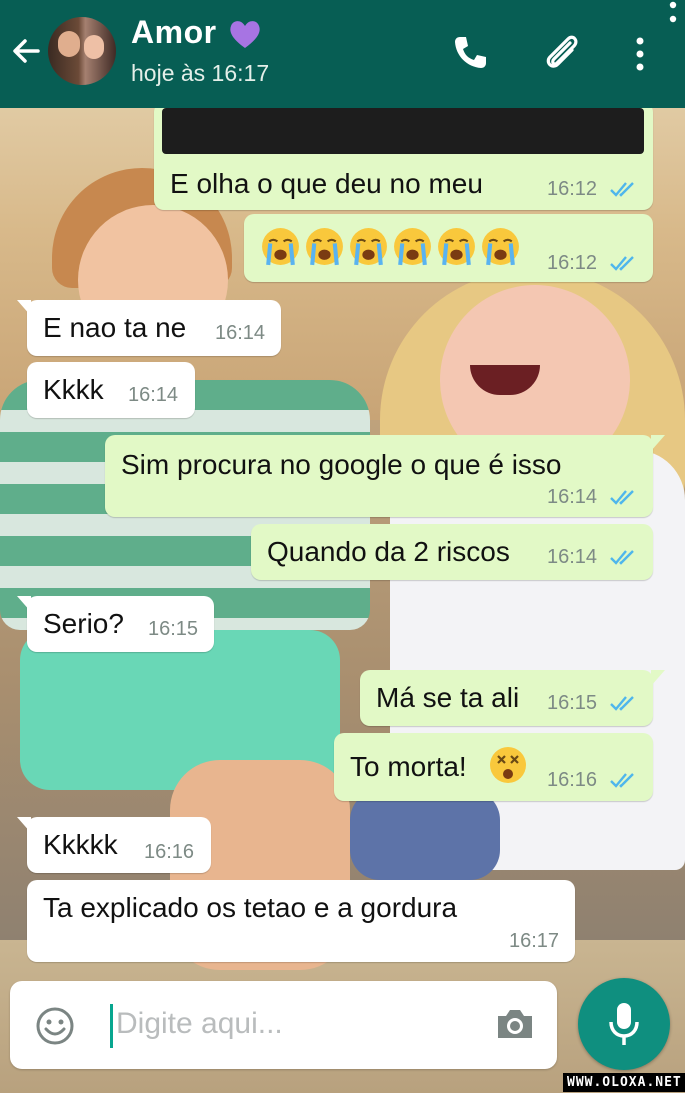 The image size is (685, 1093). I want to click on message-bubble-incoming: Kkkk 16:14, so click(111, 390).